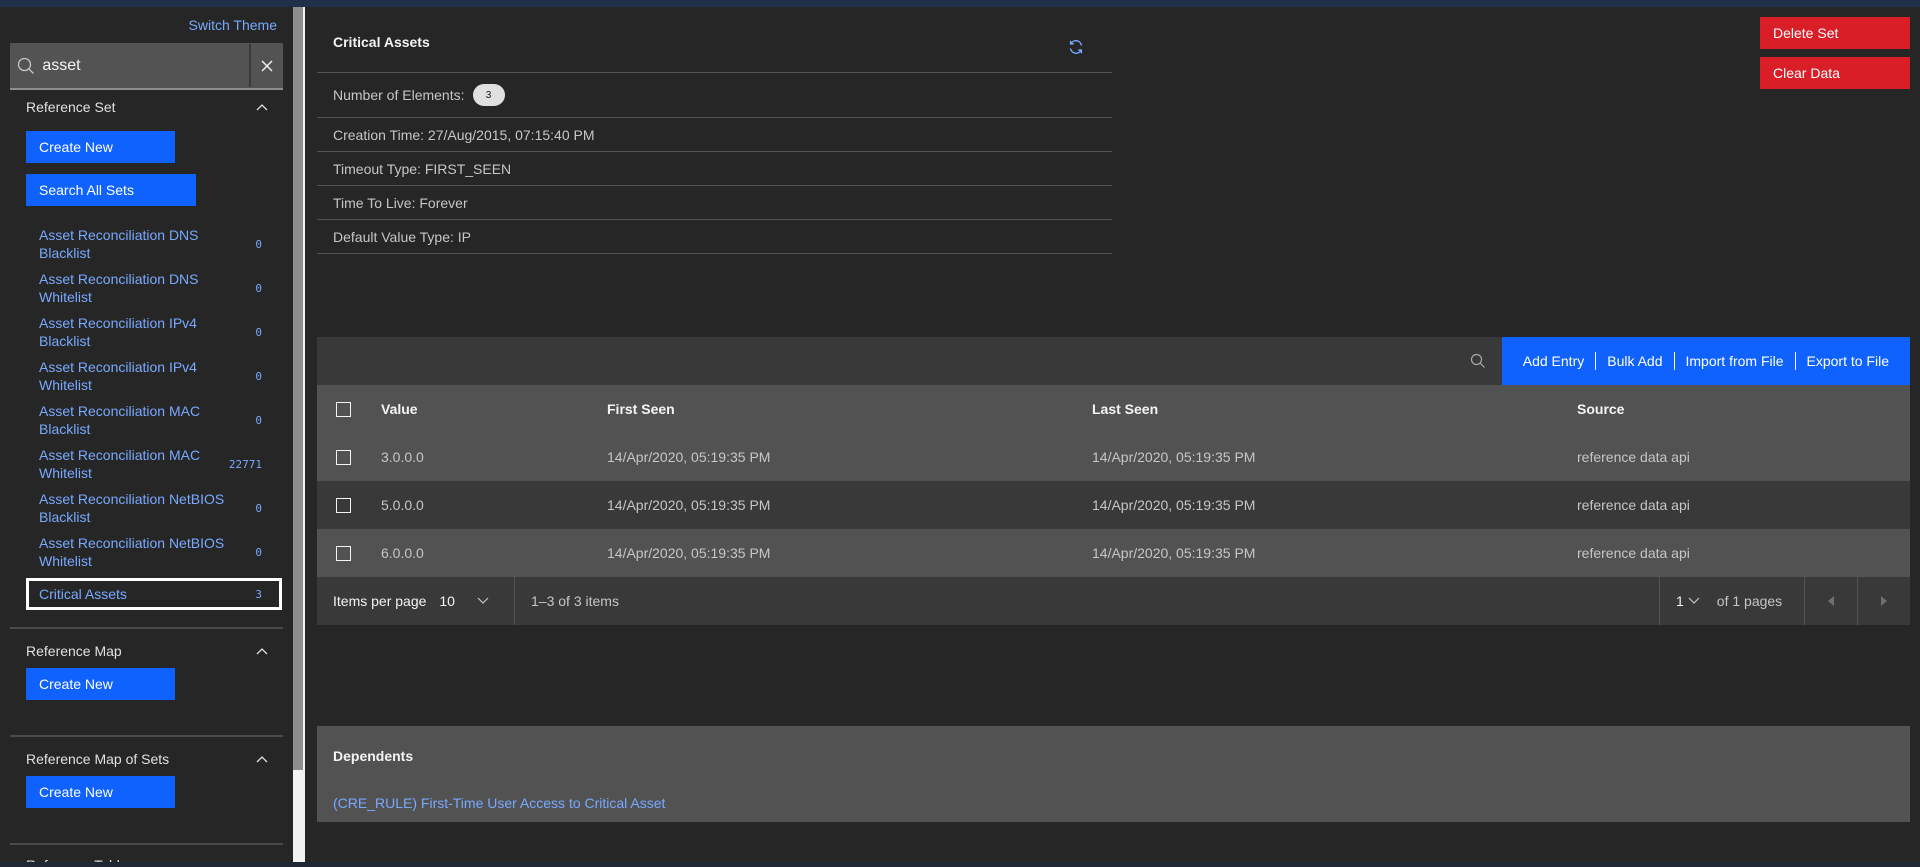 Image resolution: width=1920 pixels, height=867 pixels. What do you see at coordinates (154, 376) in the screenshot?
I see `list-item: Asset Reconciliation IPv4 Whitelist 0` at bounding box center [154, 376].